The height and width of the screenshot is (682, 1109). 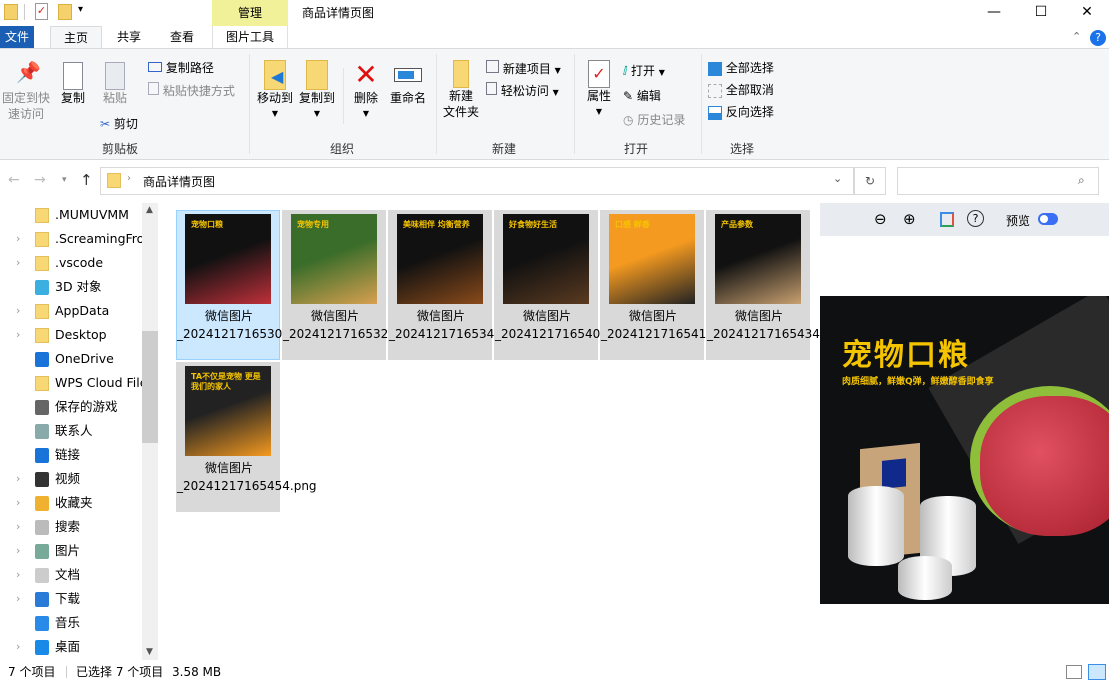 What do you see at coordinates (98, 238) in the screenshot?
I see `nav-item-label: .ScreamingFrog` at bounding box center [98, 238].